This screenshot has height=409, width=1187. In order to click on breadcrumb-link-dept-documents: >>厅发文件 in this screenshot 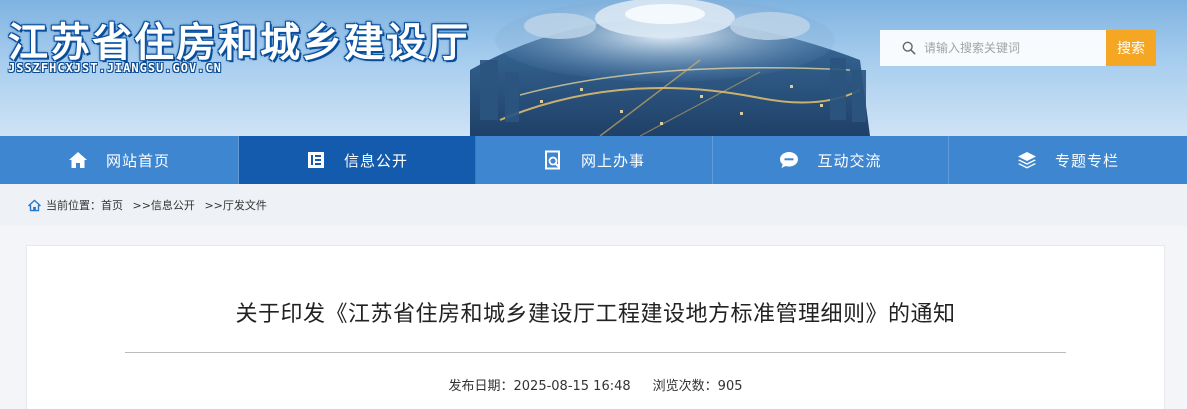, I will do `click(235, 205)`.